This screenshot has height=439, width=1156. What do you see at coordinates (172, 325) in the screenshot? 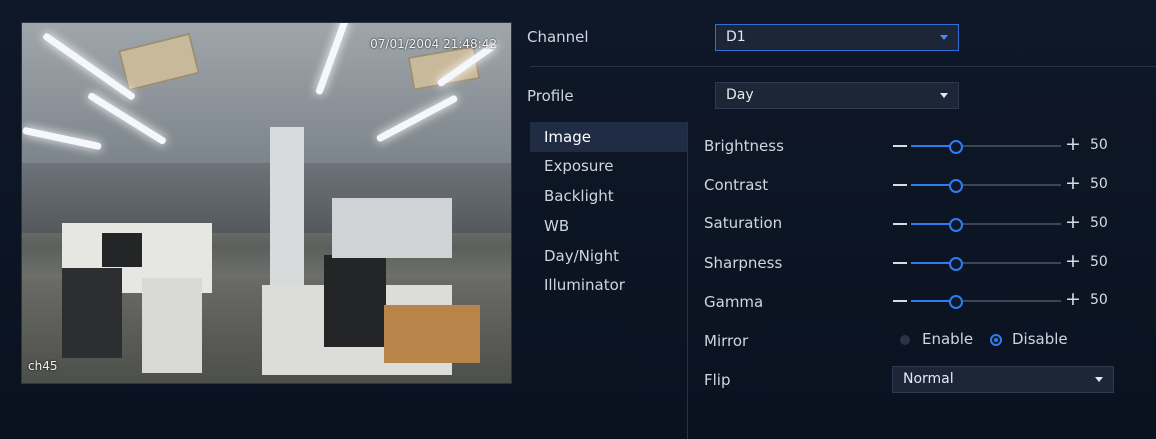
I see `preview-cabinet` at bounding box center [172, 325].